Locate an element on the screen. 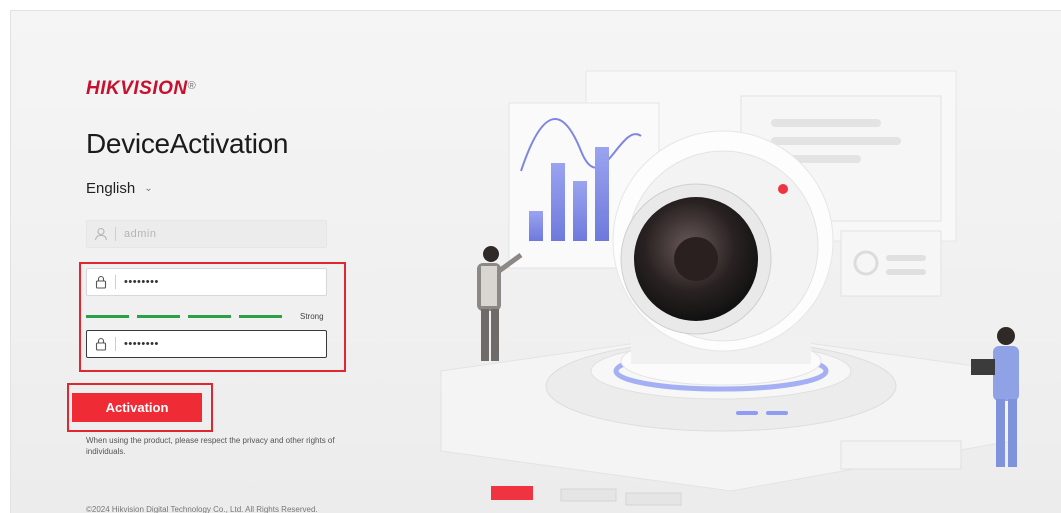 Image resolution: width=1061 pixels, height=513 pixels. password-strength-meter: Strong is located at coordinates (205, 316).